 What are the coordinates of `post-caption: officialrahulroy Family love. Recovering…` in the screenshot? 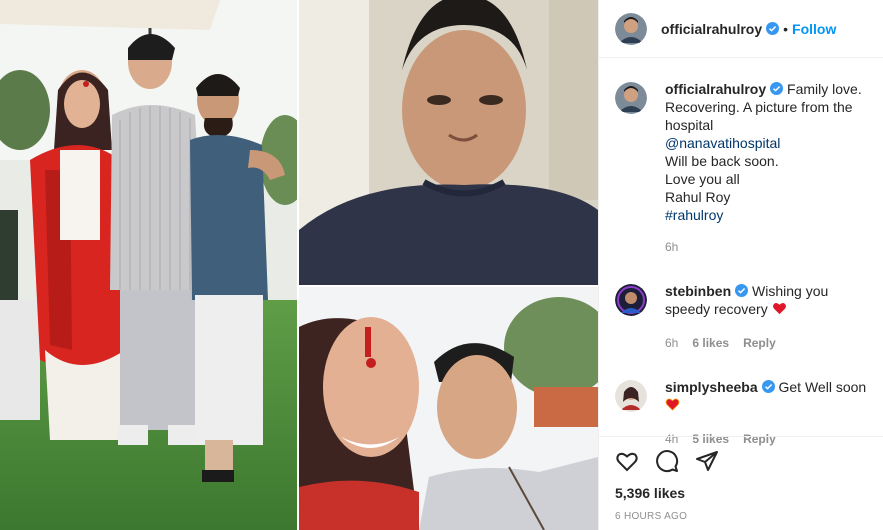 It's located at (741, 168).